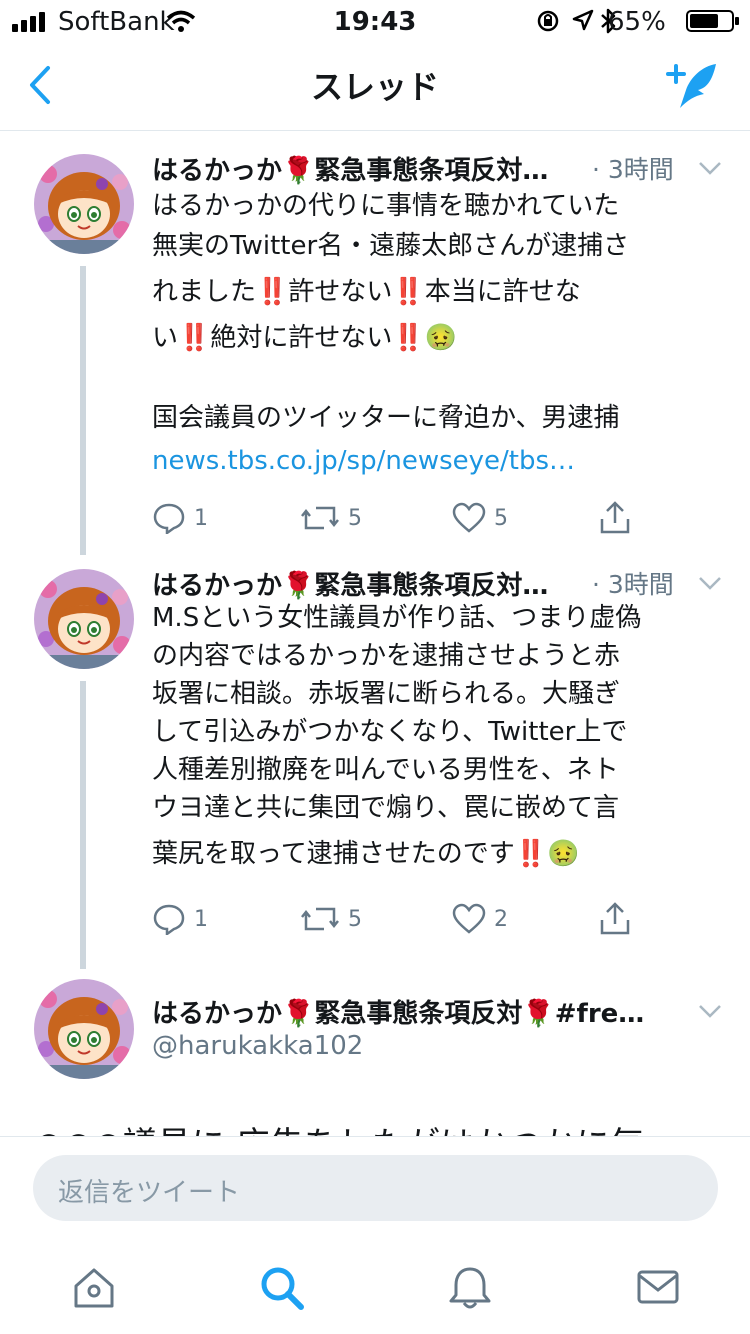 The height and width of the screenshot is (1334, 750). What do you see at coordinates (375, 1290) in the screenshot?
I see `tab-bar` at bounding box center [375, 1290].